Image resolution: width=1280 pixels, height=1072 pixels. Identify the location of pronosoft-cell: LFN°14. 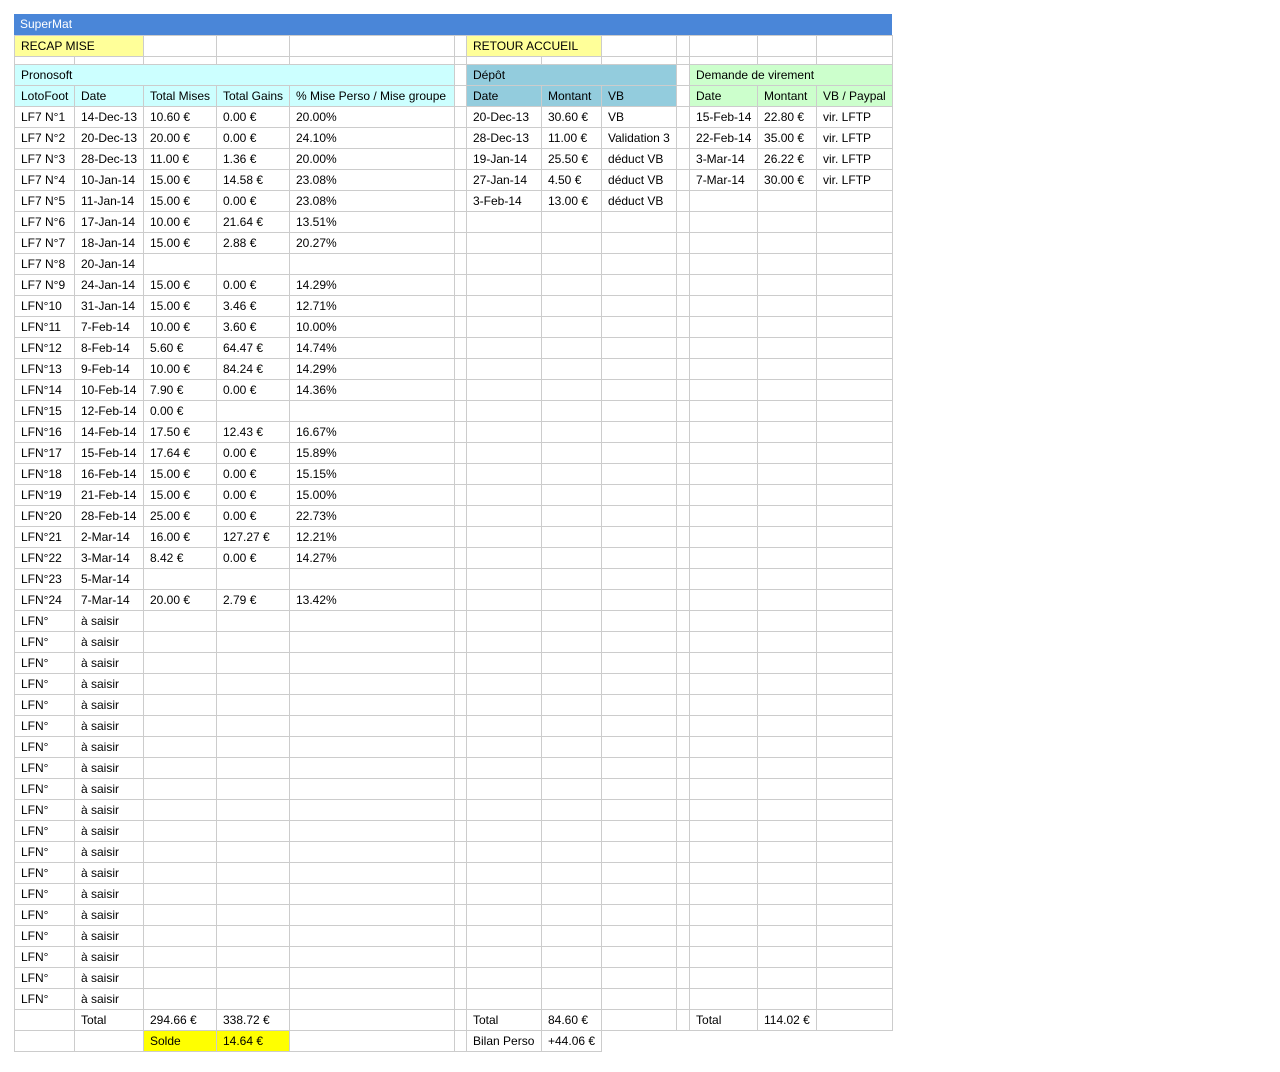
(44, 390).